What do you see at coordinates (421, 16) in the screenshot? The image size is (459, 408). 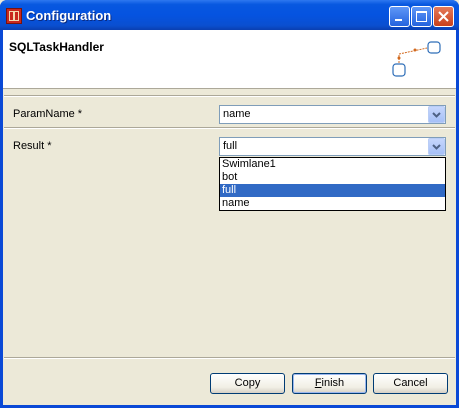 I see `maximize-icon` at bounding box center [421, 16].